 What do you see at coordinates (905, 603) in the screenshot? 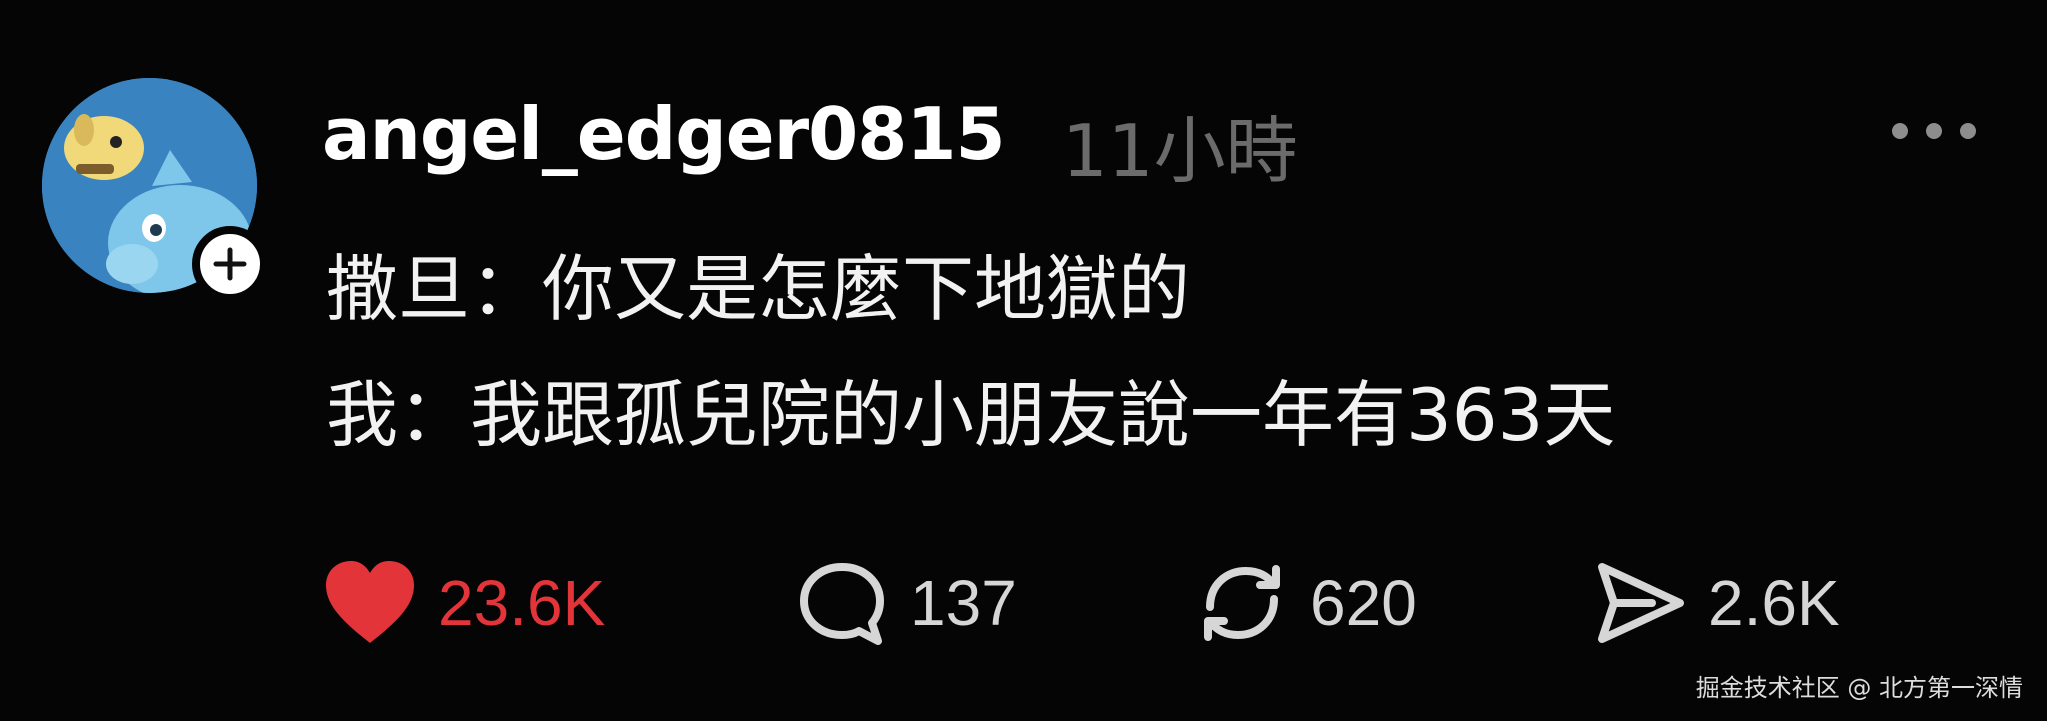
I see `reply-button: 137` at bounding box center [905, 603].